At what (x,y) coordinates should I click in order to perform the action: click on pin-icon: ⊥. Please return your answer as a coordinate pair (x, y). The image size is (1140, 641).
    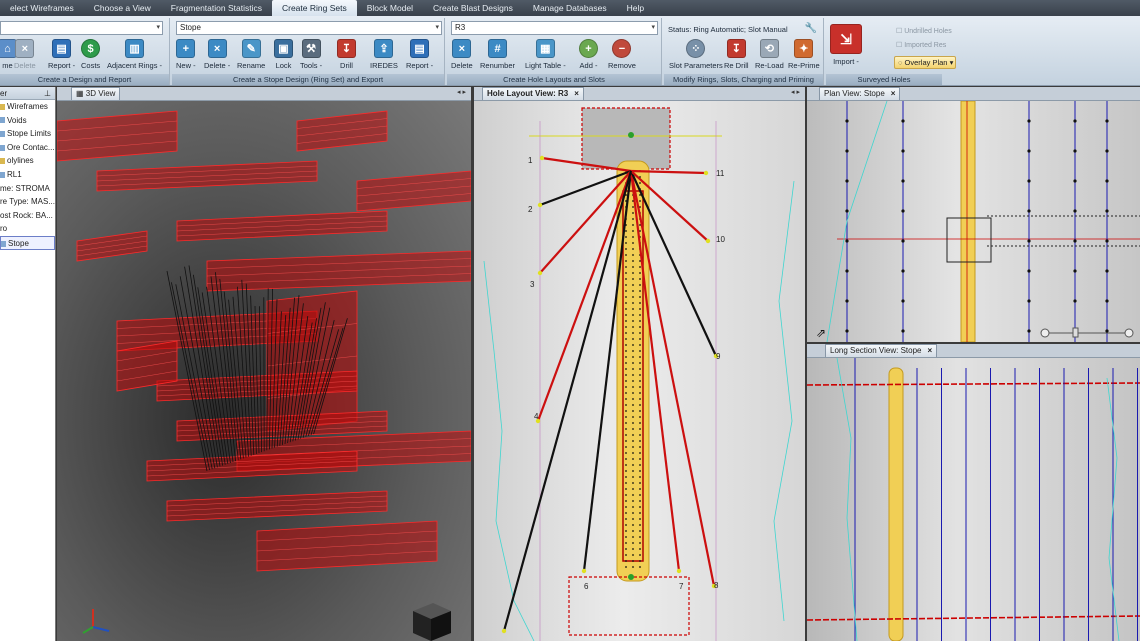
    Looking at the image, I should click on (47, 93).